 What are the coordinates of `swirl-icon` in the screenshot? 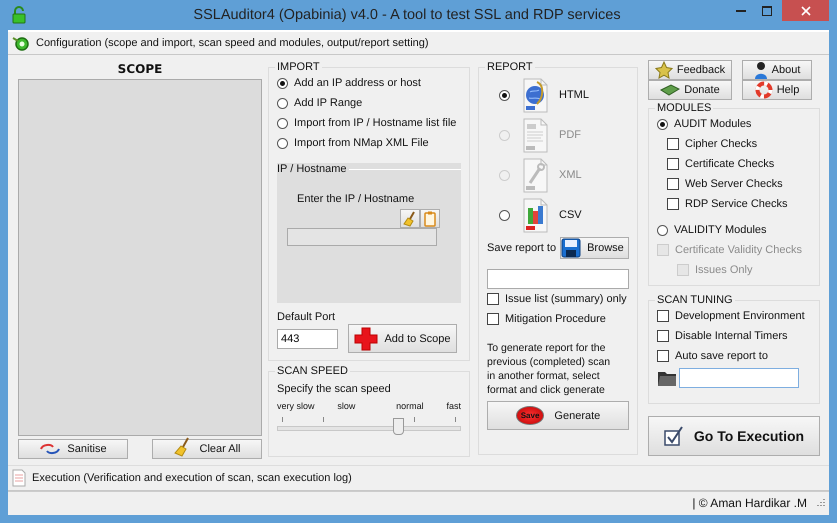 It's located at (50, 449).